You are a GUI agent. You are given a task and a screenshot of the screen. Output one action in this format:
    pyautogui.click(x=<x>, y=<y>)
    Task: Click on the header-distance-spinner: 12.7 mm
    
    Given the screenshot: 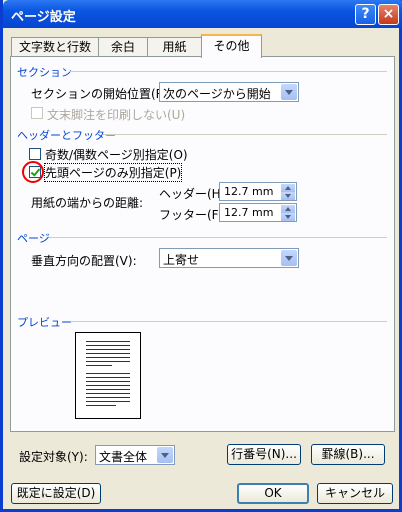 What is the action you would take?
    pyautogui.click(x=258, y=191)
    